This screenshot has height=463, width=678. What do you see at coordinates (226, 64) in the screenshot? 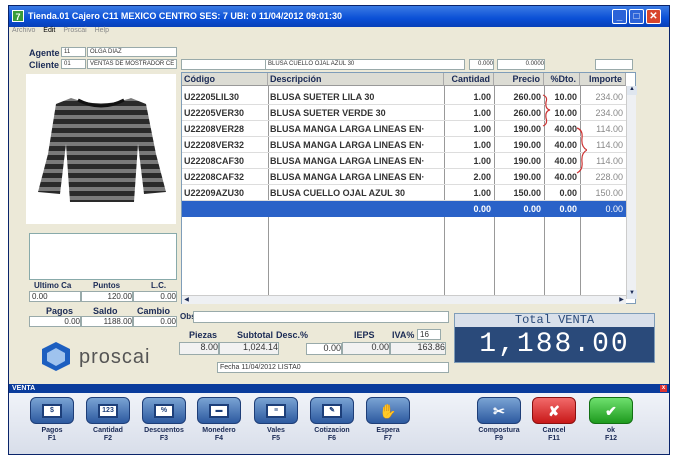
I see `code-entry` at bounding box center [226, 64].